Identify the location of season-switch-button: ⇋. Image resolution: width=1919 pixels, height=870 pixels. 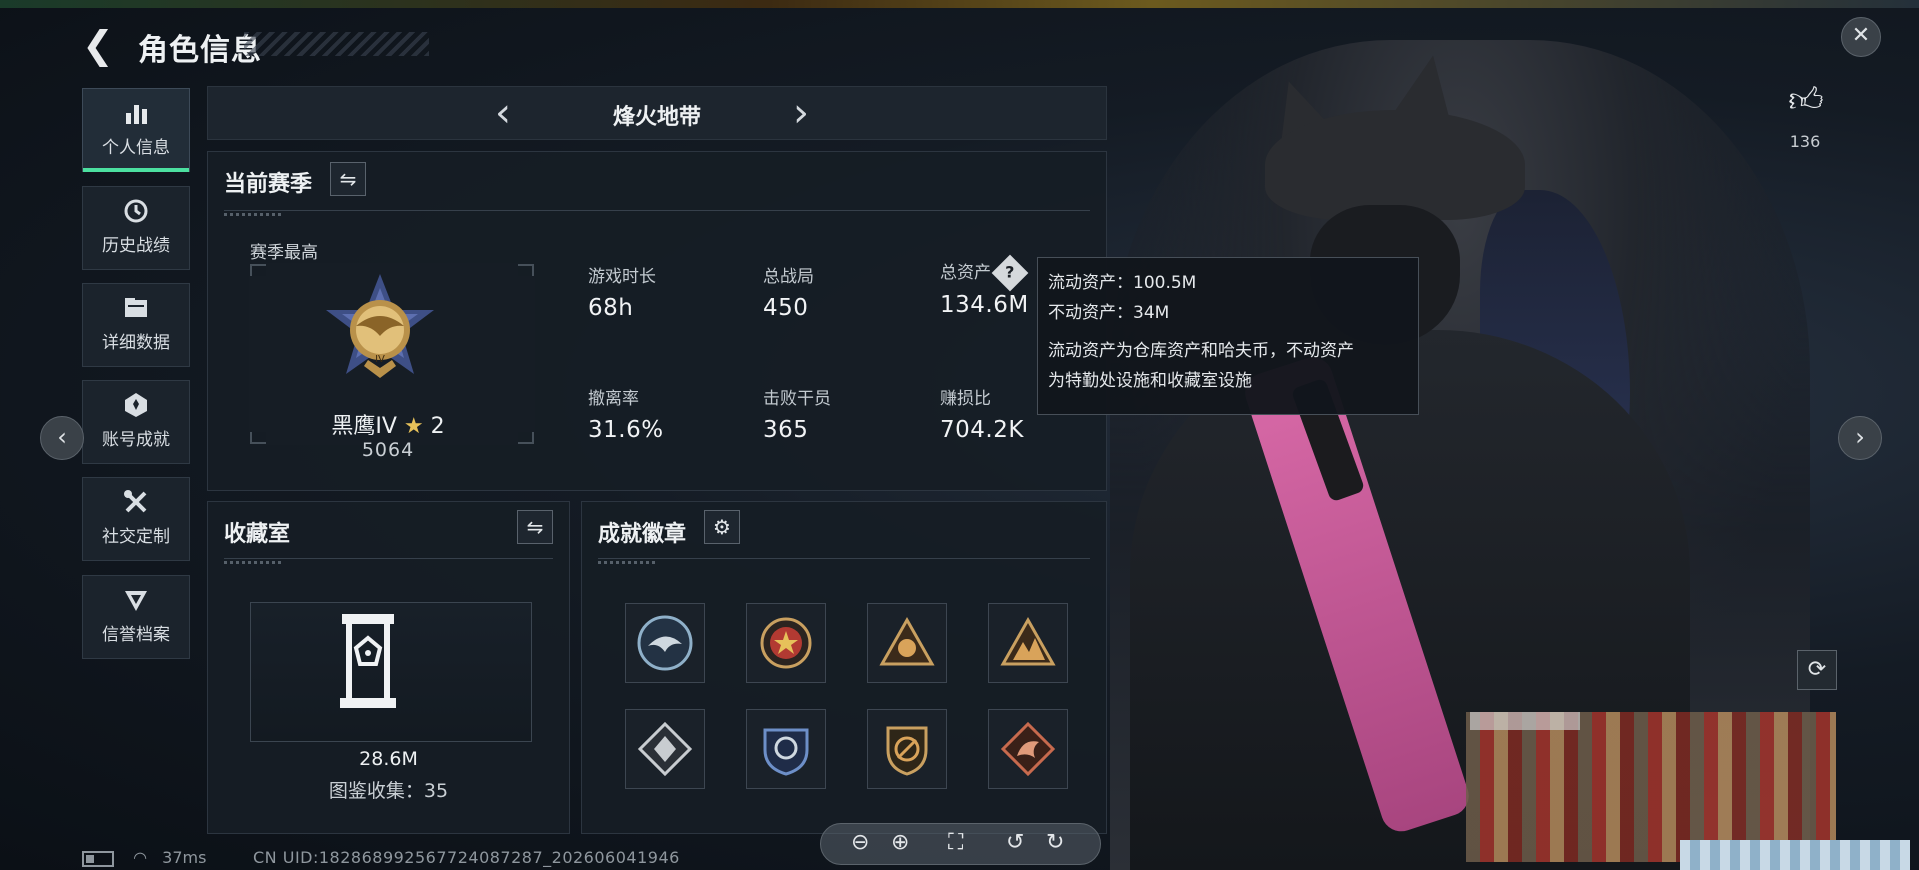
(348, 179).